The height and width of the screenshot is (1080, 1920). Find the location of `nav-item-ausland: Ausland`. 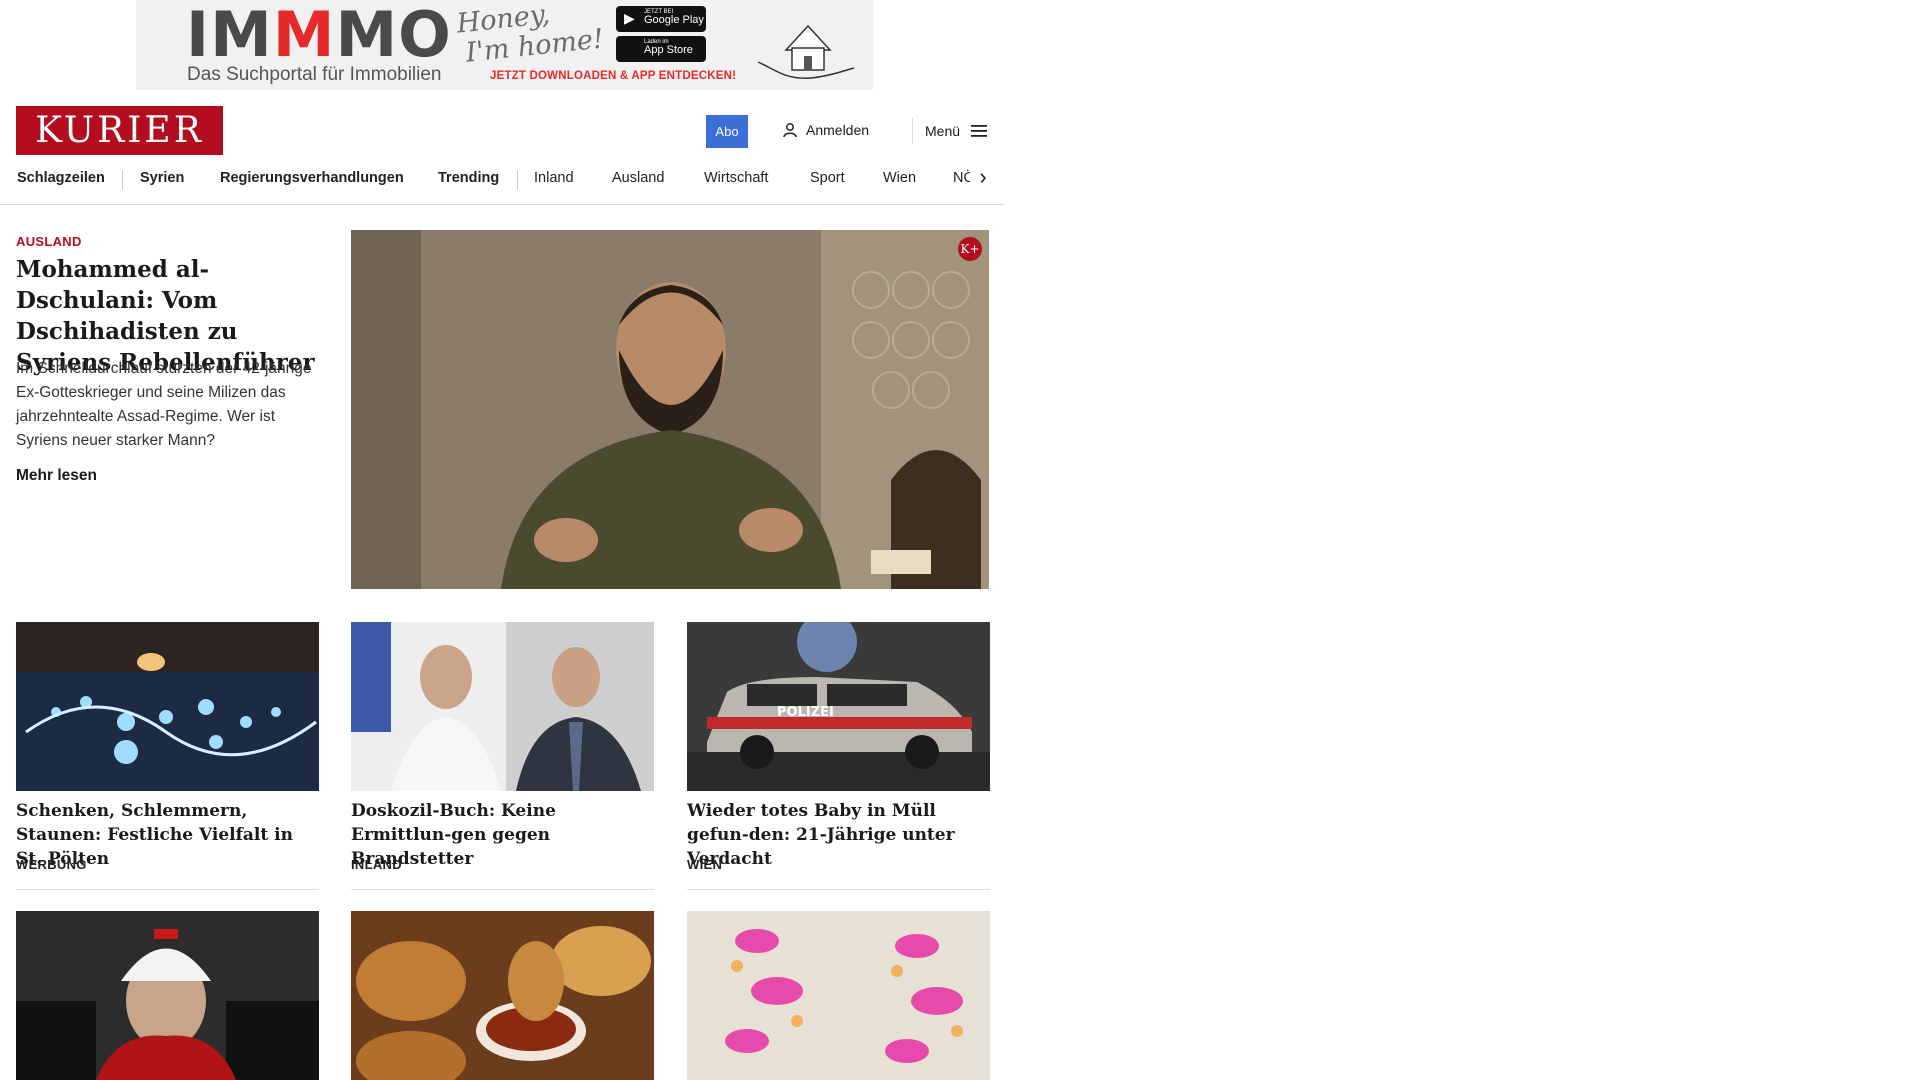

nav-item-ausland: Ausland is located at coordinates (638, 178).